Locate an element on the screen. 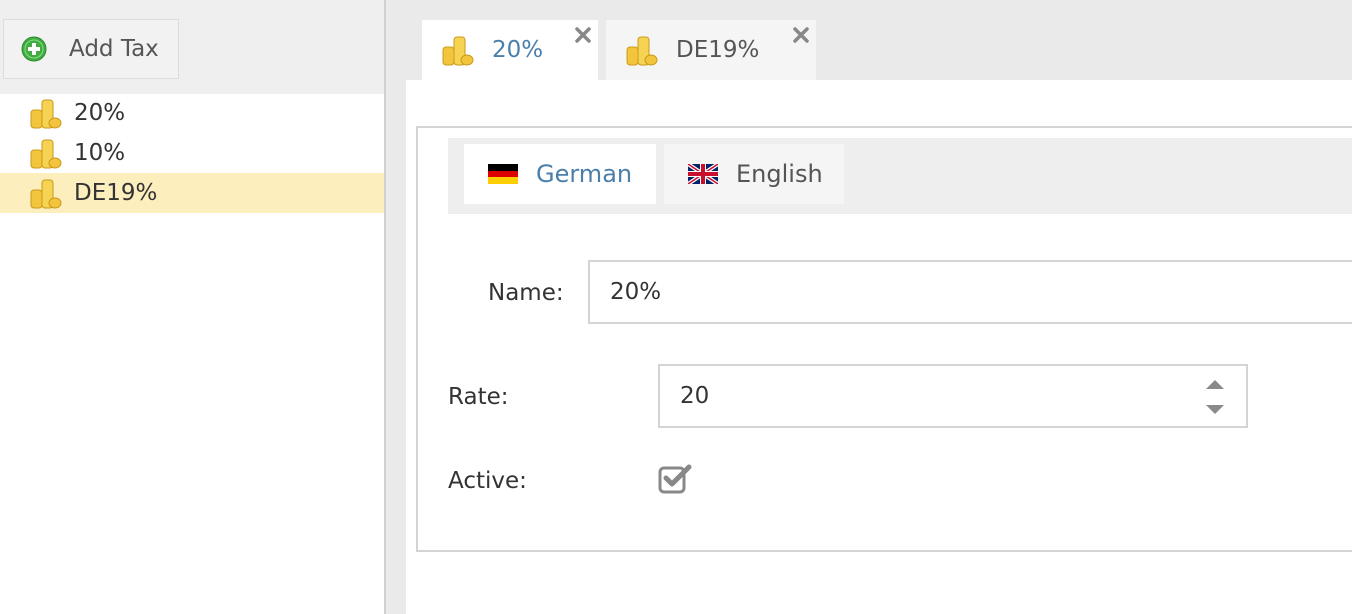  tree-item-label: 20% is located at coordinates (100, 113).